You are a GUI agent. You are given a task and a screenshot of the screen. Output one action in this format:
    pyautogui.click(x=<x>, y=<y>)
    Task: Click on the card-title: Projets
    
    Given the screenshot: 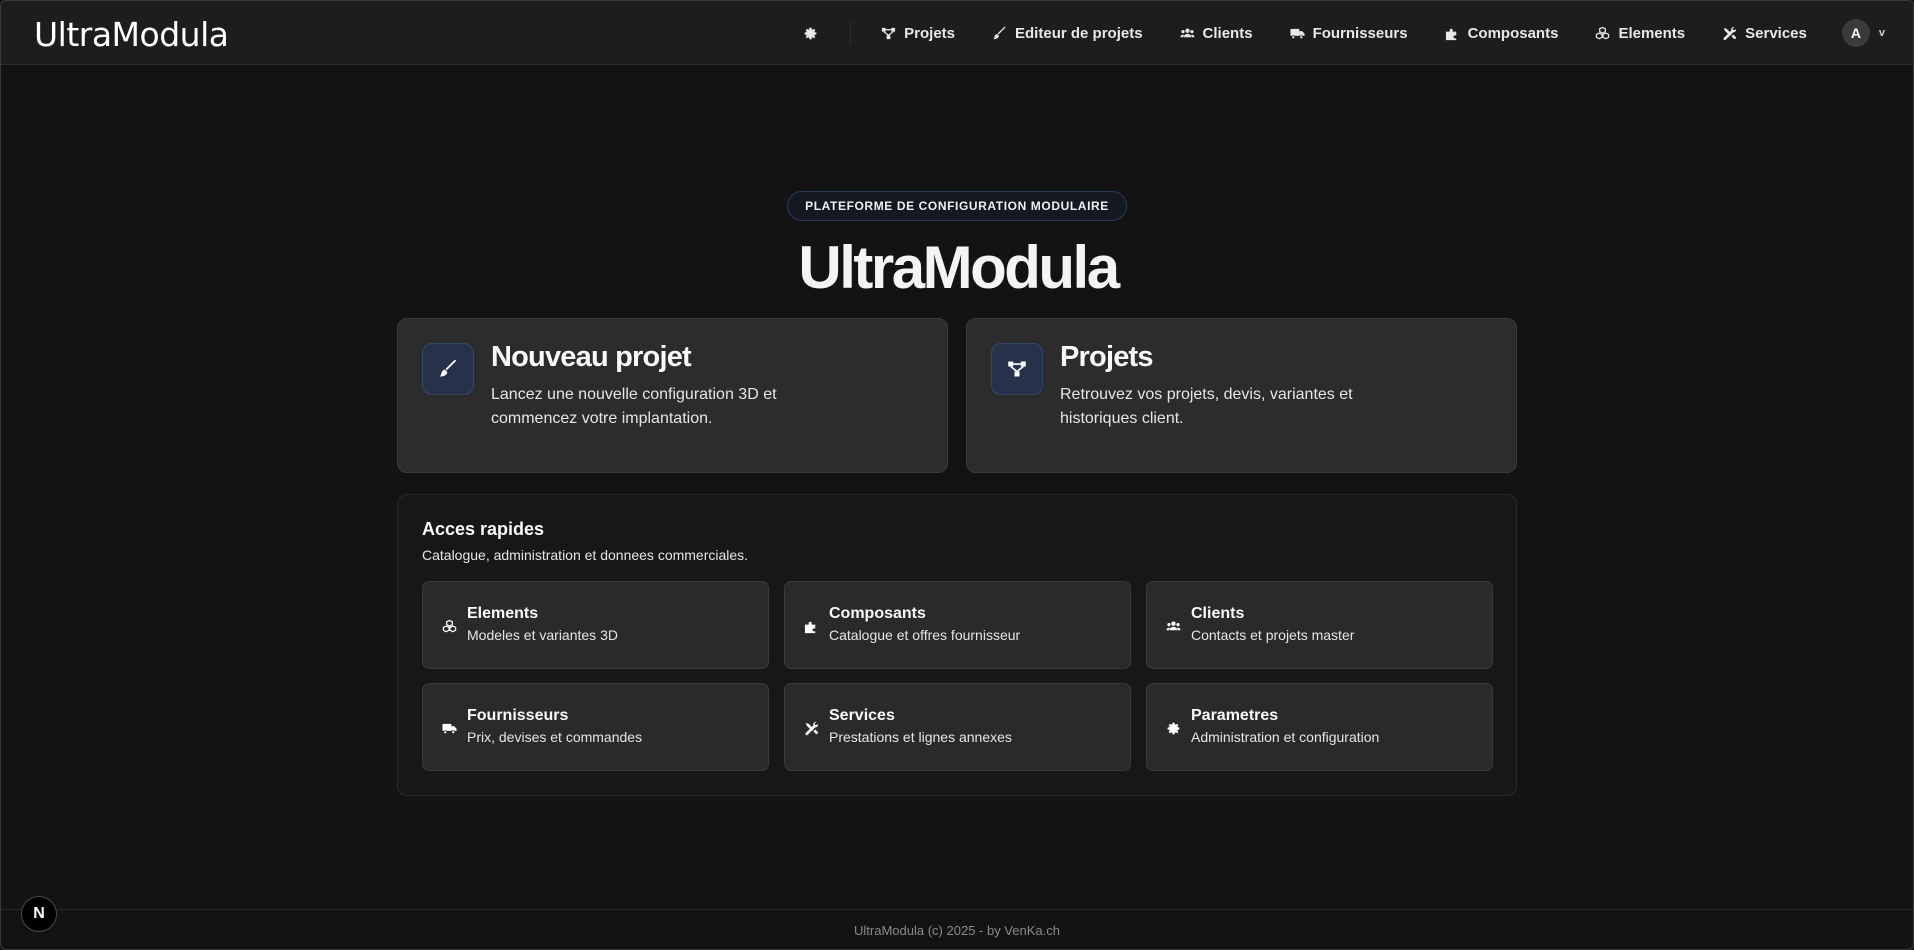 What is the action you would take?
    pyautogui.click(x=1107, y=357)
    